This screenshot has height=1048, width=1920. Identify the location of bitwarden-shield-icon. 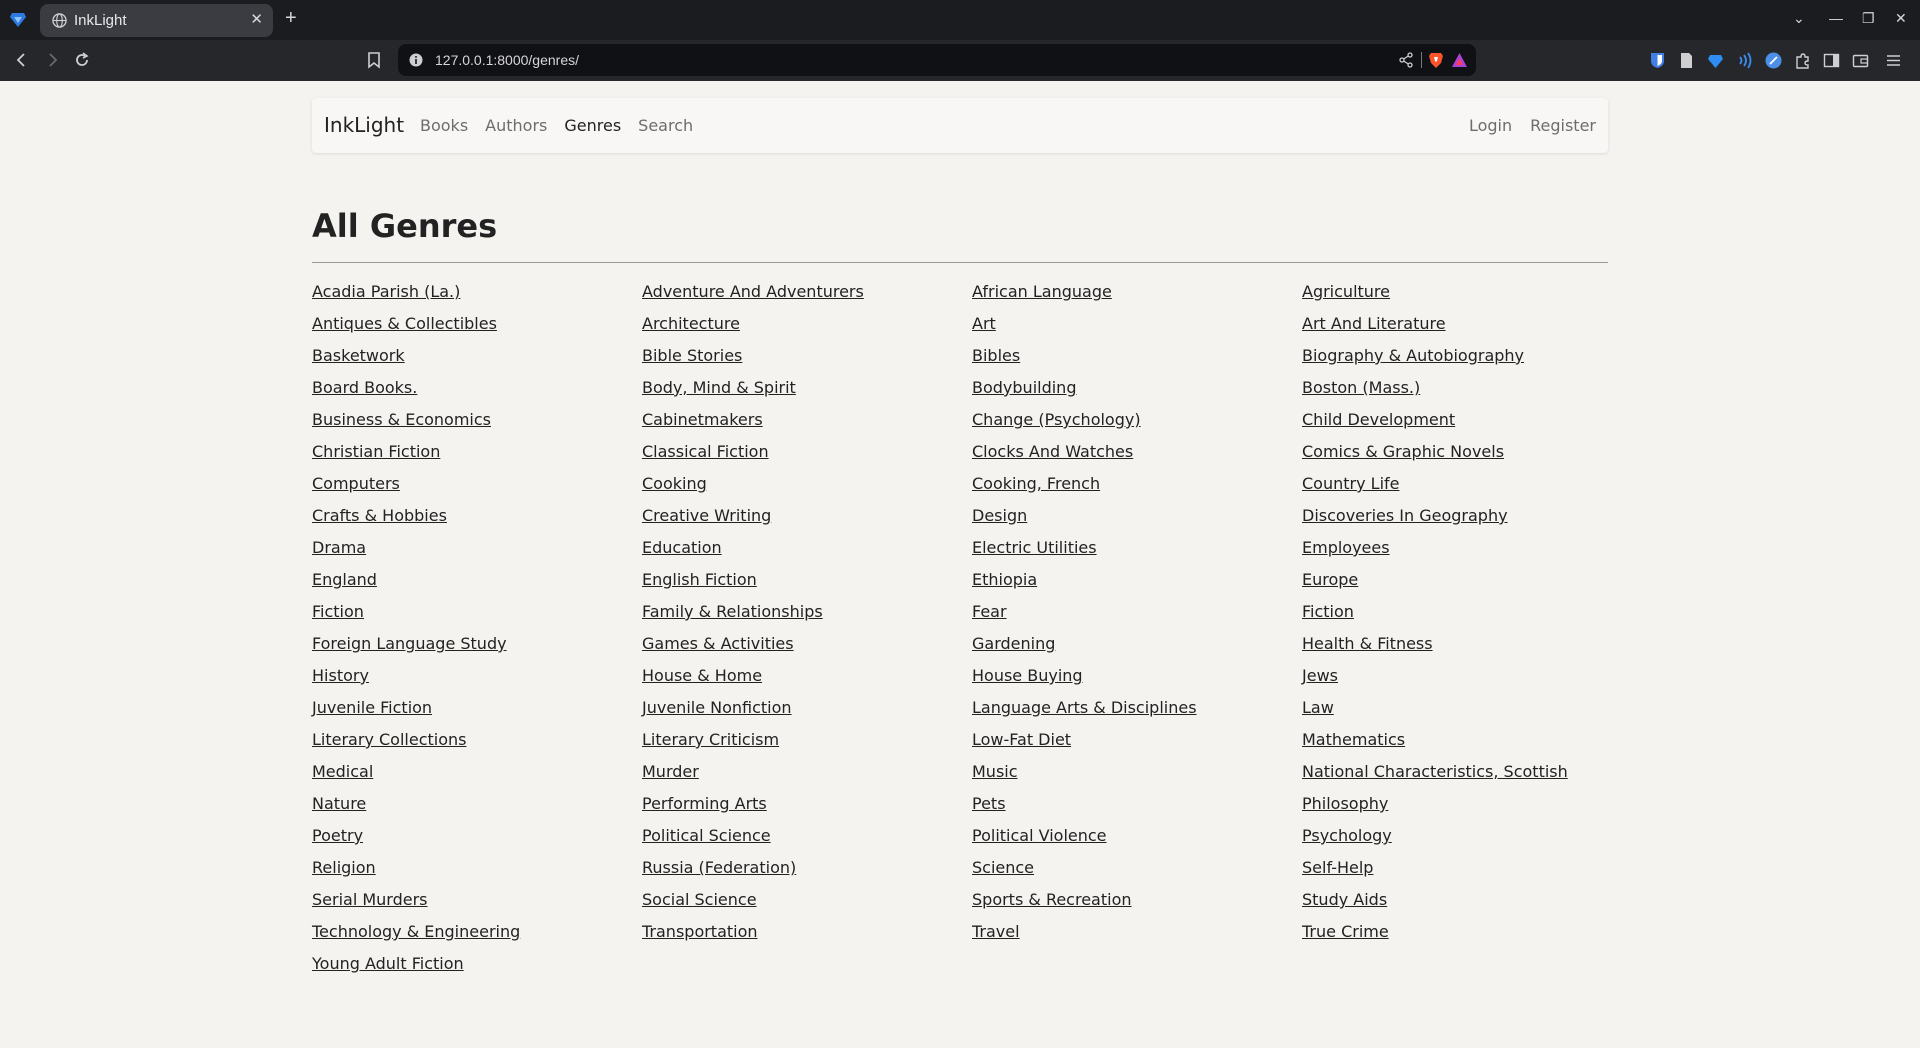
(1657, 60).